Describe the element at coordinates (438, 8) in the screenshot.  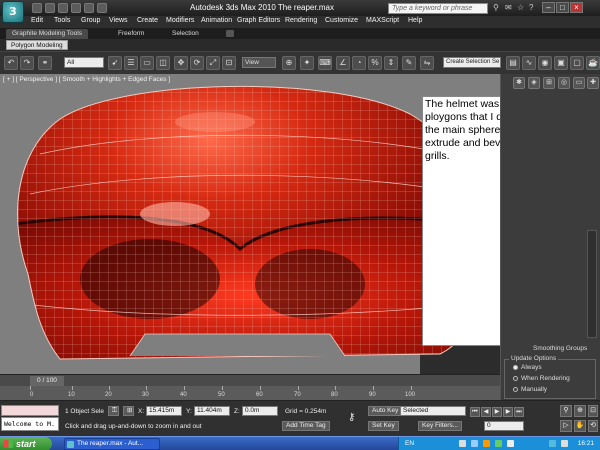
I see `search-input: Type a keyword or phrase` at that location.